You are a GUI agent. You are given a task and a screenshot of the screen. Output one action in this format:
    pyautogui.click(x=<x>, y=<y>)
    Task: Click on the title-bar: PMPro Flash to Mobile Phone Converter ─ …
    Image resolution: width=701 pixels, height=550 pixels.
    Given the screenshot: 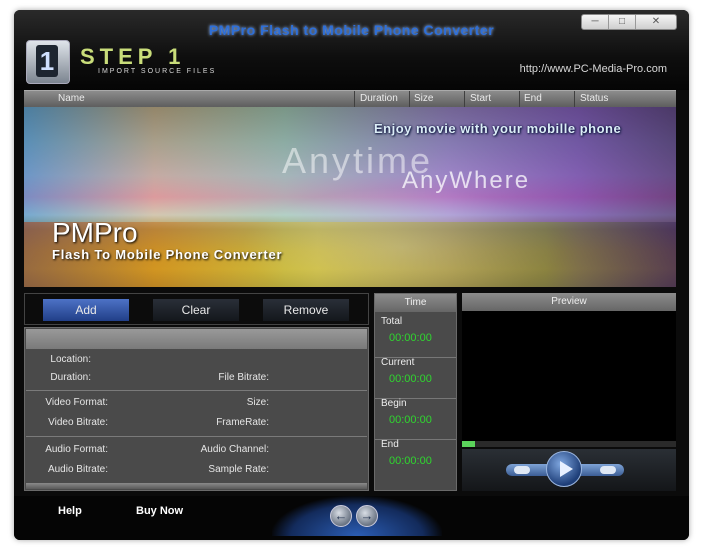 What is the action you would take?
    pyautogui.click(x=351, y=50)
    